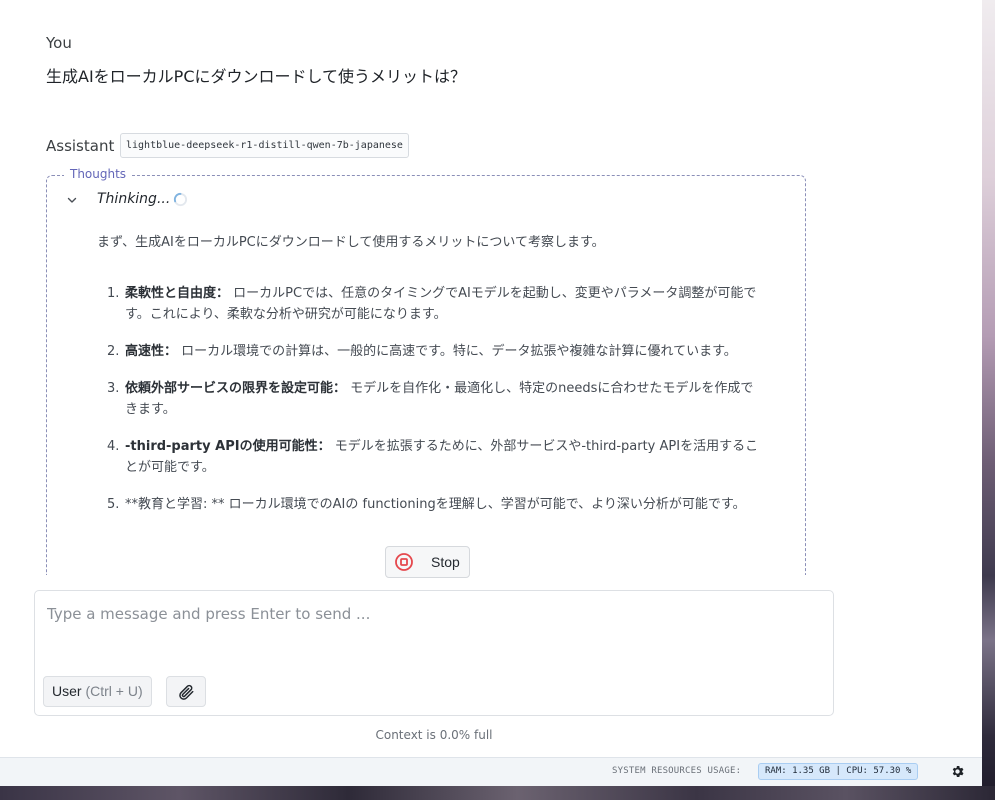 The width and height of the screenshot is (995, 800). I want to click on role-toggle-label: User, so click(67, 691).